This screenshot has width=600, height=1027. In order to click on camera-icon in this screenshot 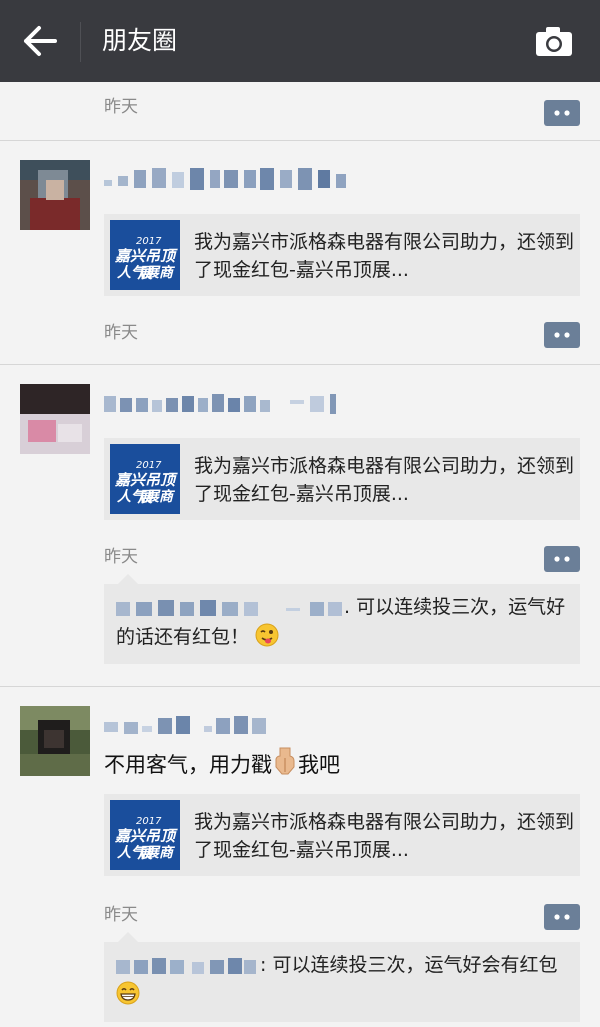, I will do `click(554, 41)`.